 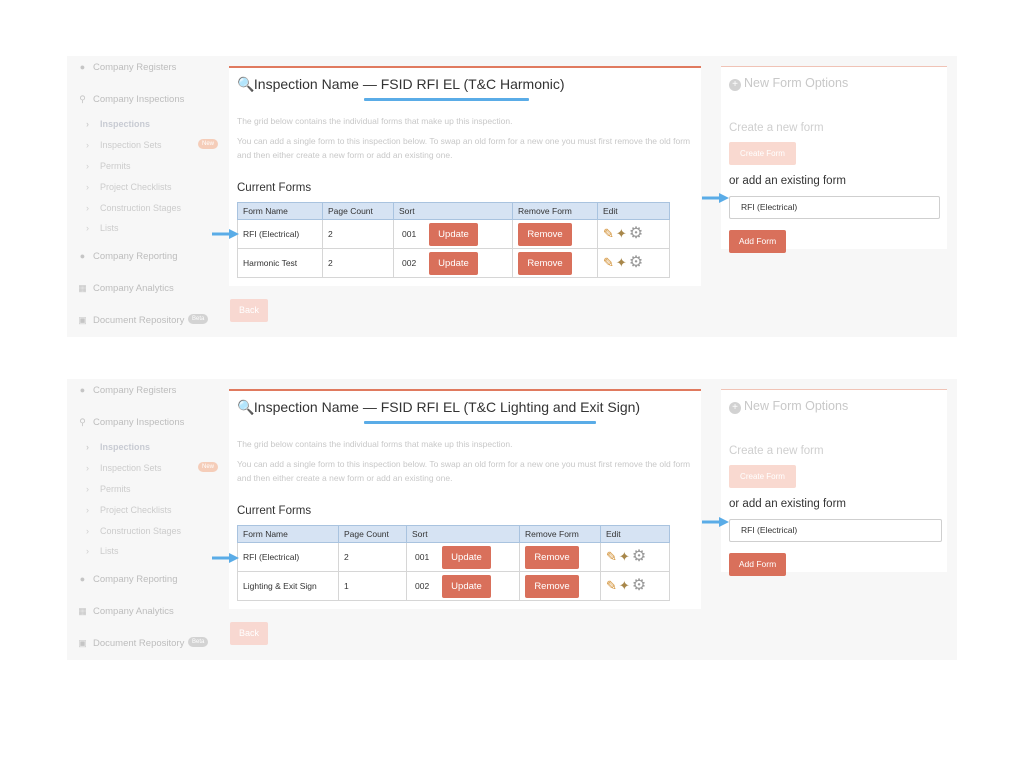 I want to click on sort-cell: 001 Update, so click(x=453, y=234).